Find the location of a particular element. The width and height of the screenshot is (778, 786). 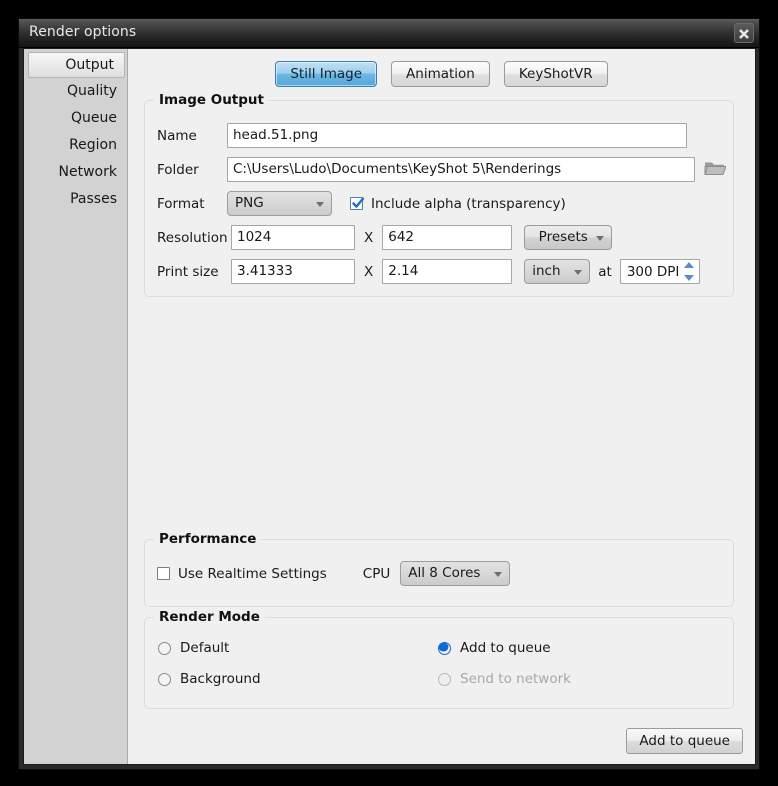

spinner-up-icon is located at coordinates (688, 265).